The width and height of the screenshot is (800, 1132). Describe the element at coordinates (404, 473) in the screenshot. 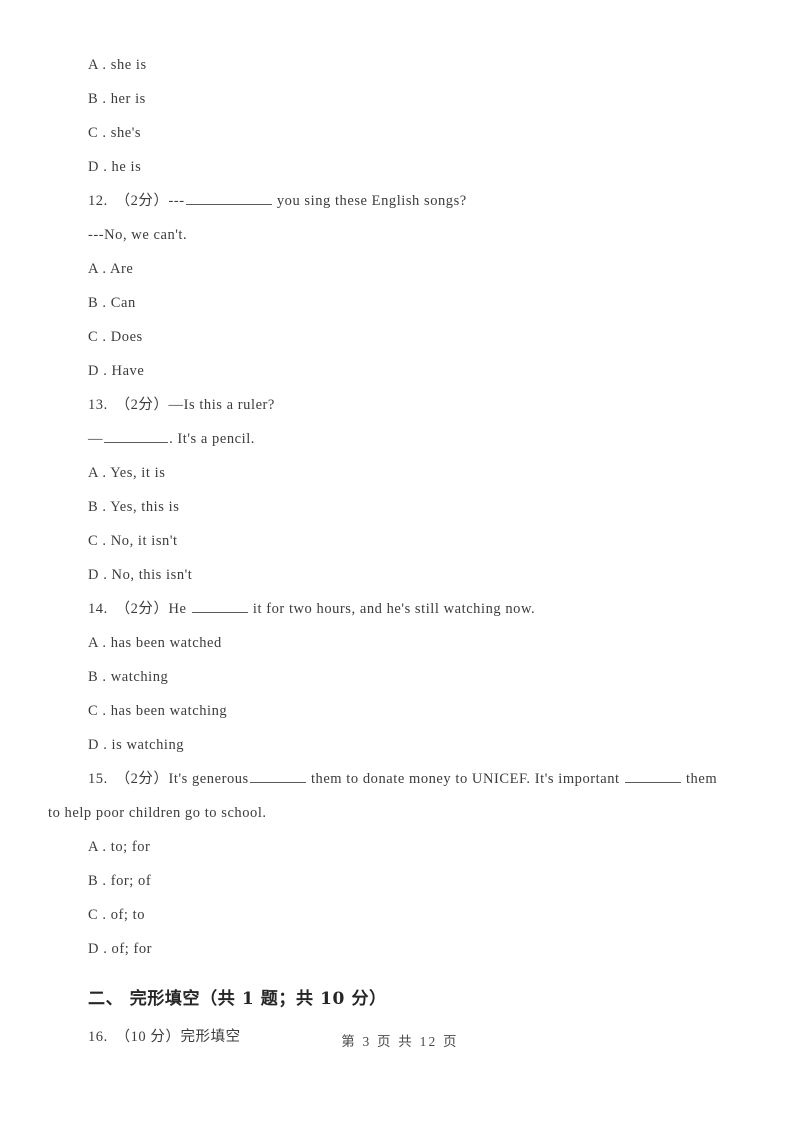

I see `option-row: A . Yes, it is` at that location.